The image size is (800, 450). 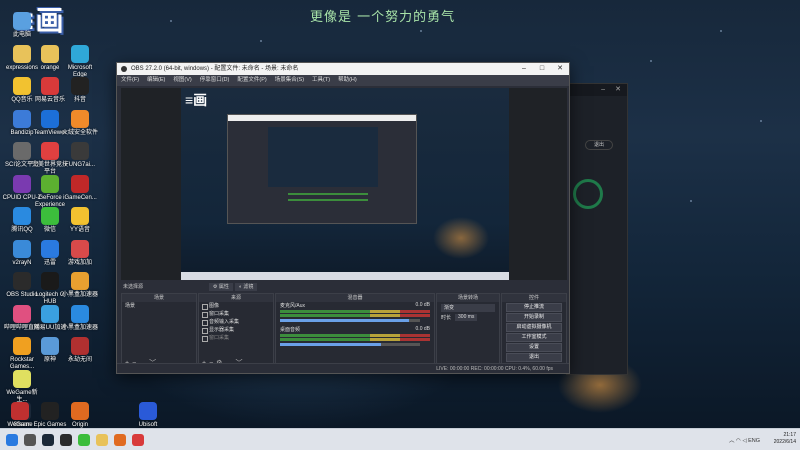 I want to click on obs-menu-item: 停靠窗口(D), so click(x=215, y=80).